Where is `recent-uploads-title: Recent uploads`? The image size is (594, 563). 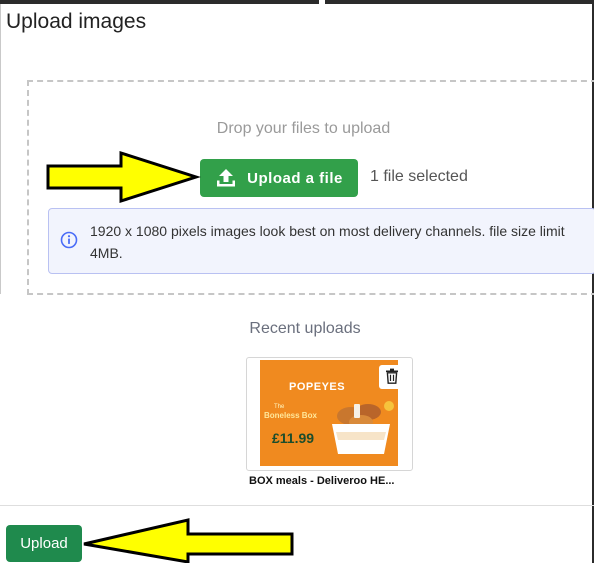 recent-uploads-title: Recent uploads is located at coordinates (305, 328).